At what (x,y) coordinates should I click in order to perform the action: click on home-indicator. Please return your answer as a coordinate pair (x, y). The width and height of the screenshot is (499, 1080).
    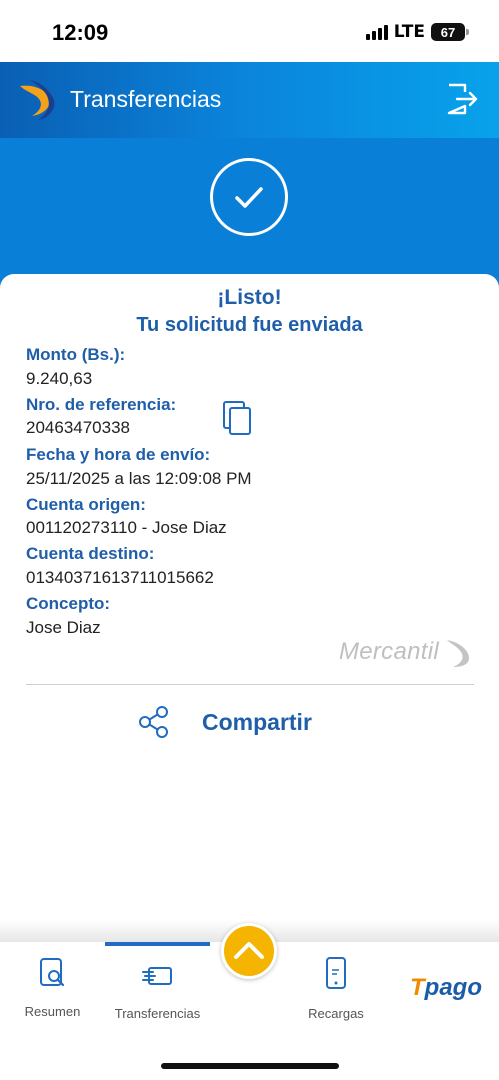
    Looking at the image, I should click on (250, 1066).